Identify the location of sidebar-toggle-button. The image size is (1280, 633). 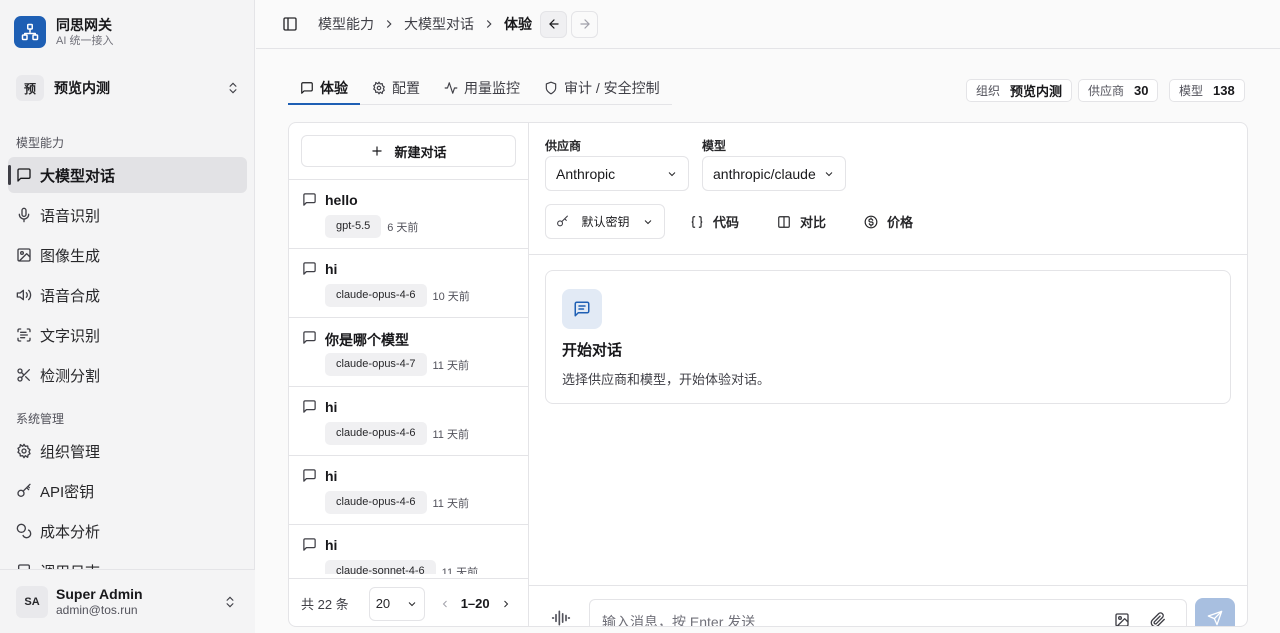
(290, 24).